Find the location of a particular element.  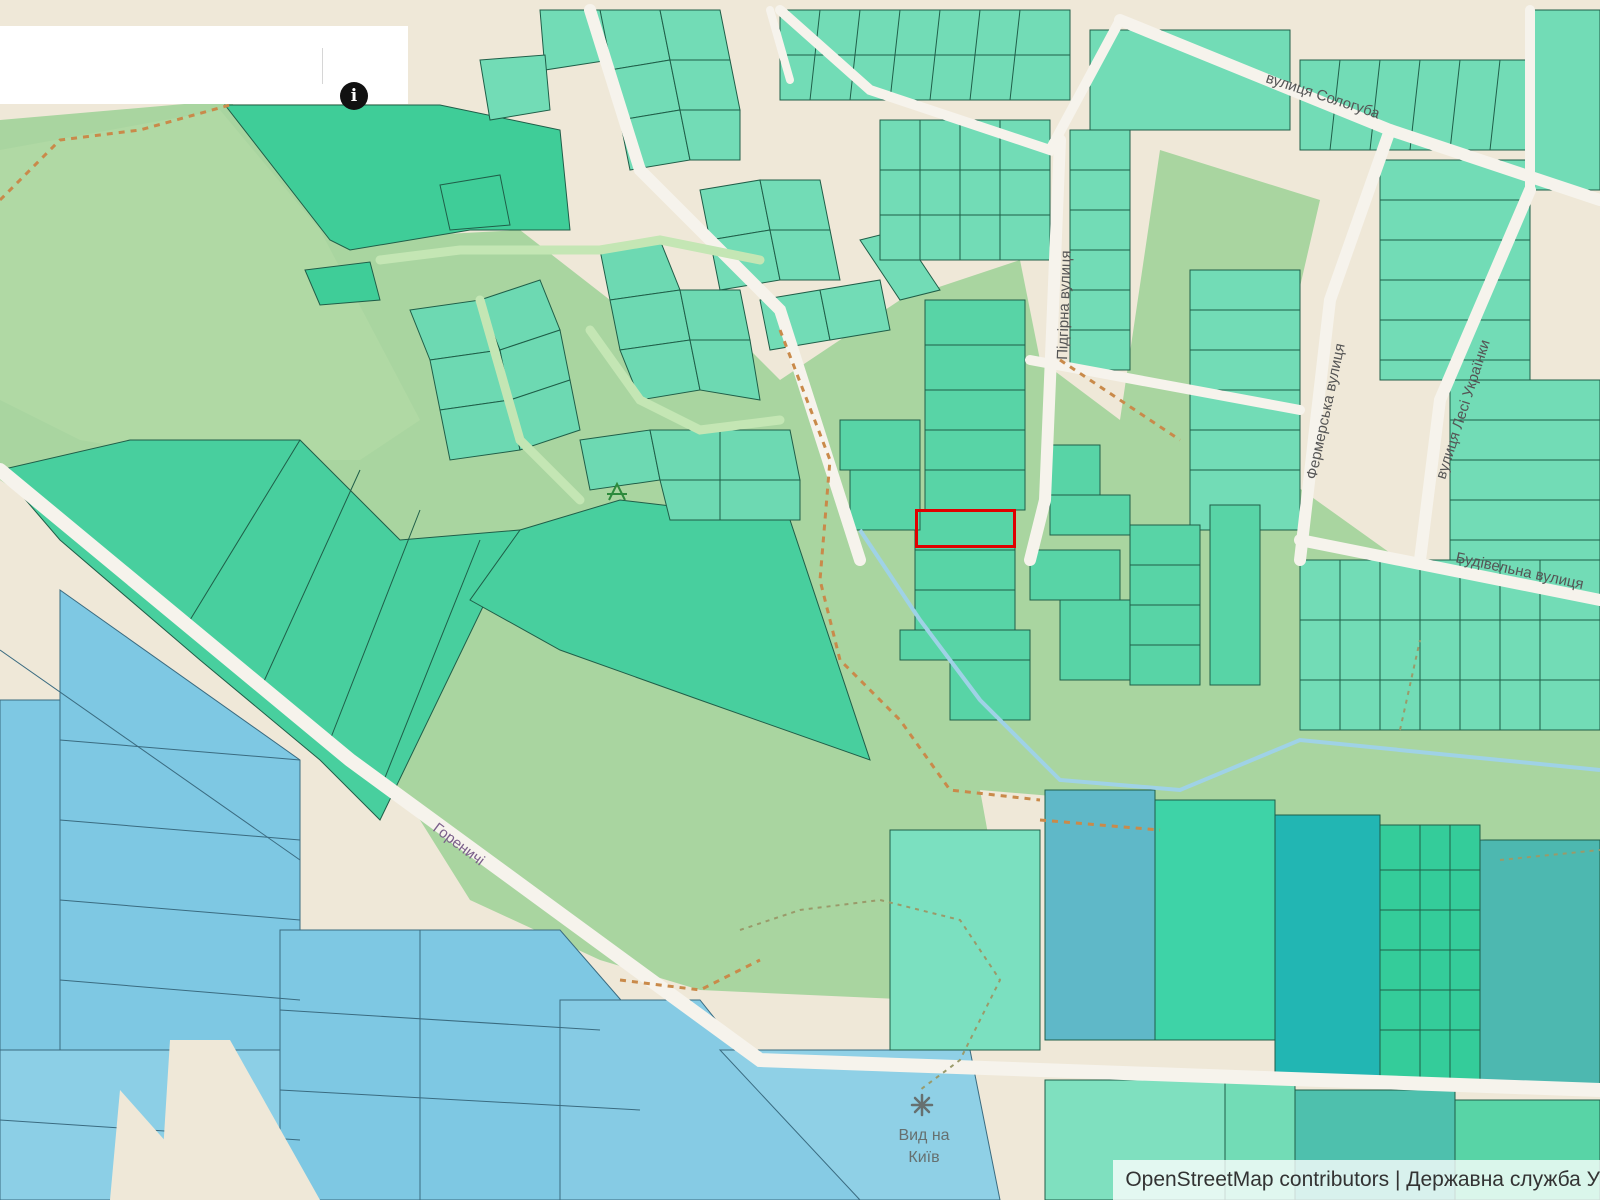

search-panel: i is located at coordinates (204, 68).